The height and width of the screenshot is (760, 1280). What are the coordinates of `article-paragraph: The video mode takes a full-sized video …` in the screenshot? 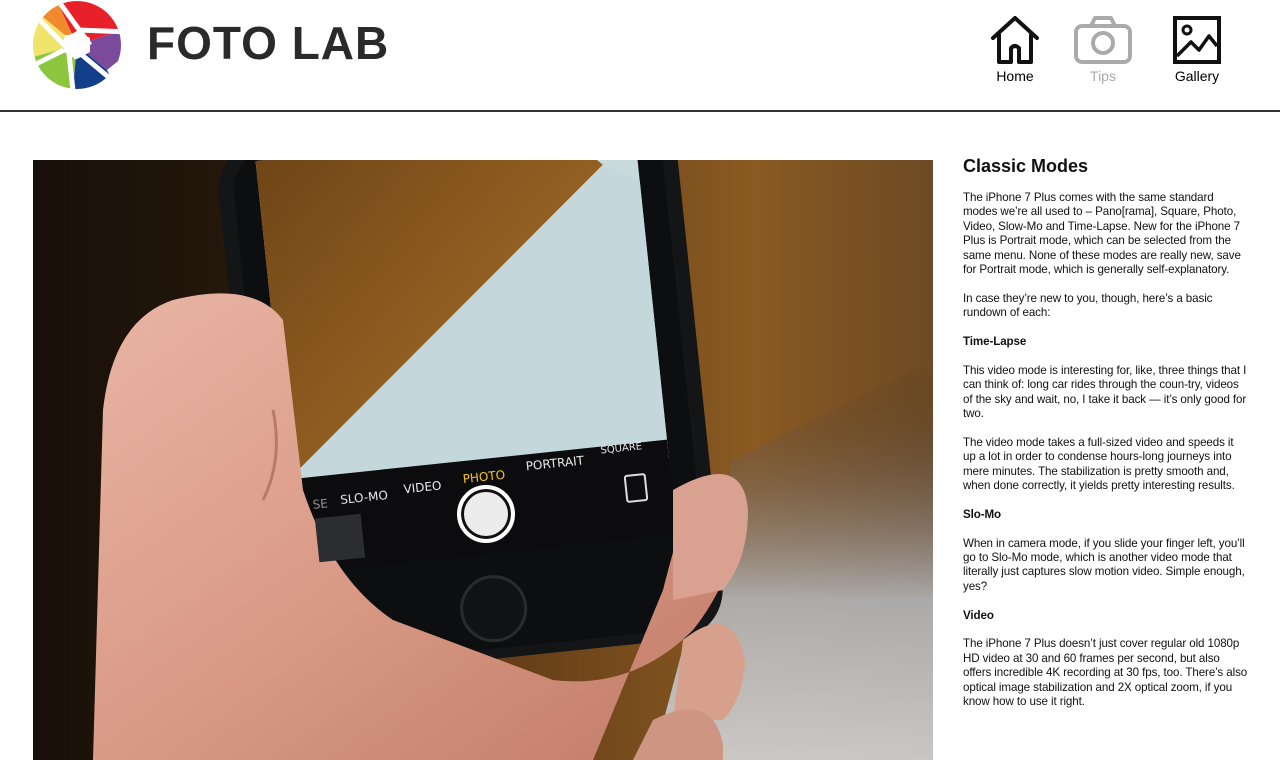 It's located at (1099, 464).